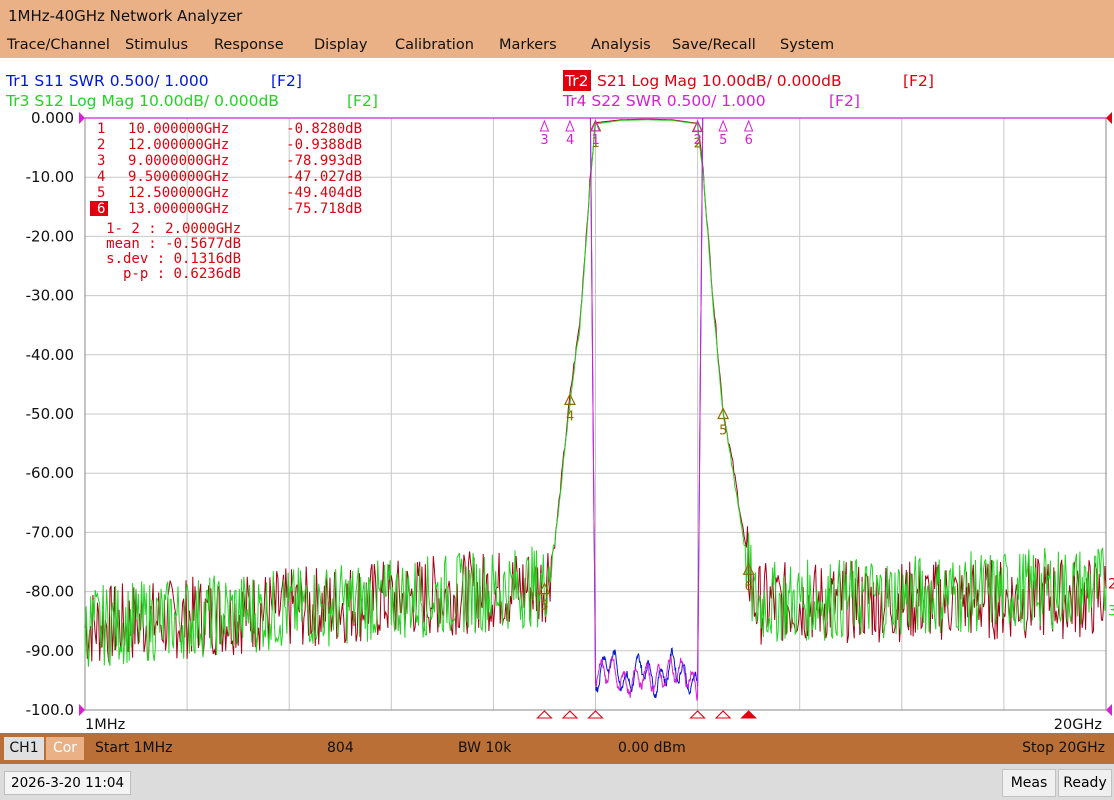 This screenshot has width=1114, height=800. I want to click on statistic-line: s.dev : 0.1316dB, so click(173, 259).